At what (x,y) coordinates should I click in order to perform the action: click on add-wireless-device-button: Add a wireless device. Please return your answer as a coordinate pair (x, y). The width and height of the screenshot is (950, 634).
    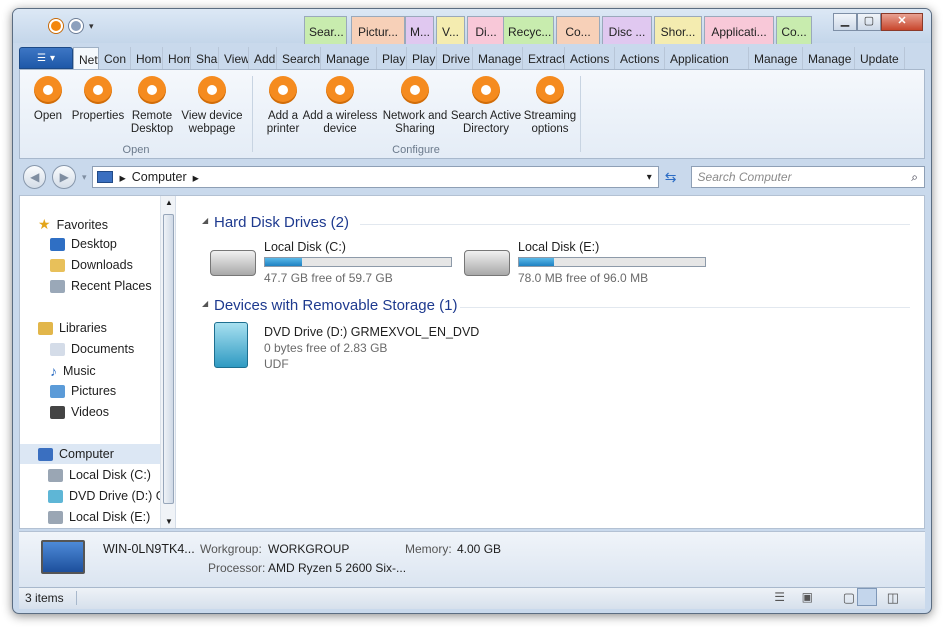
    Looking at the image, I should click on (340, 106).